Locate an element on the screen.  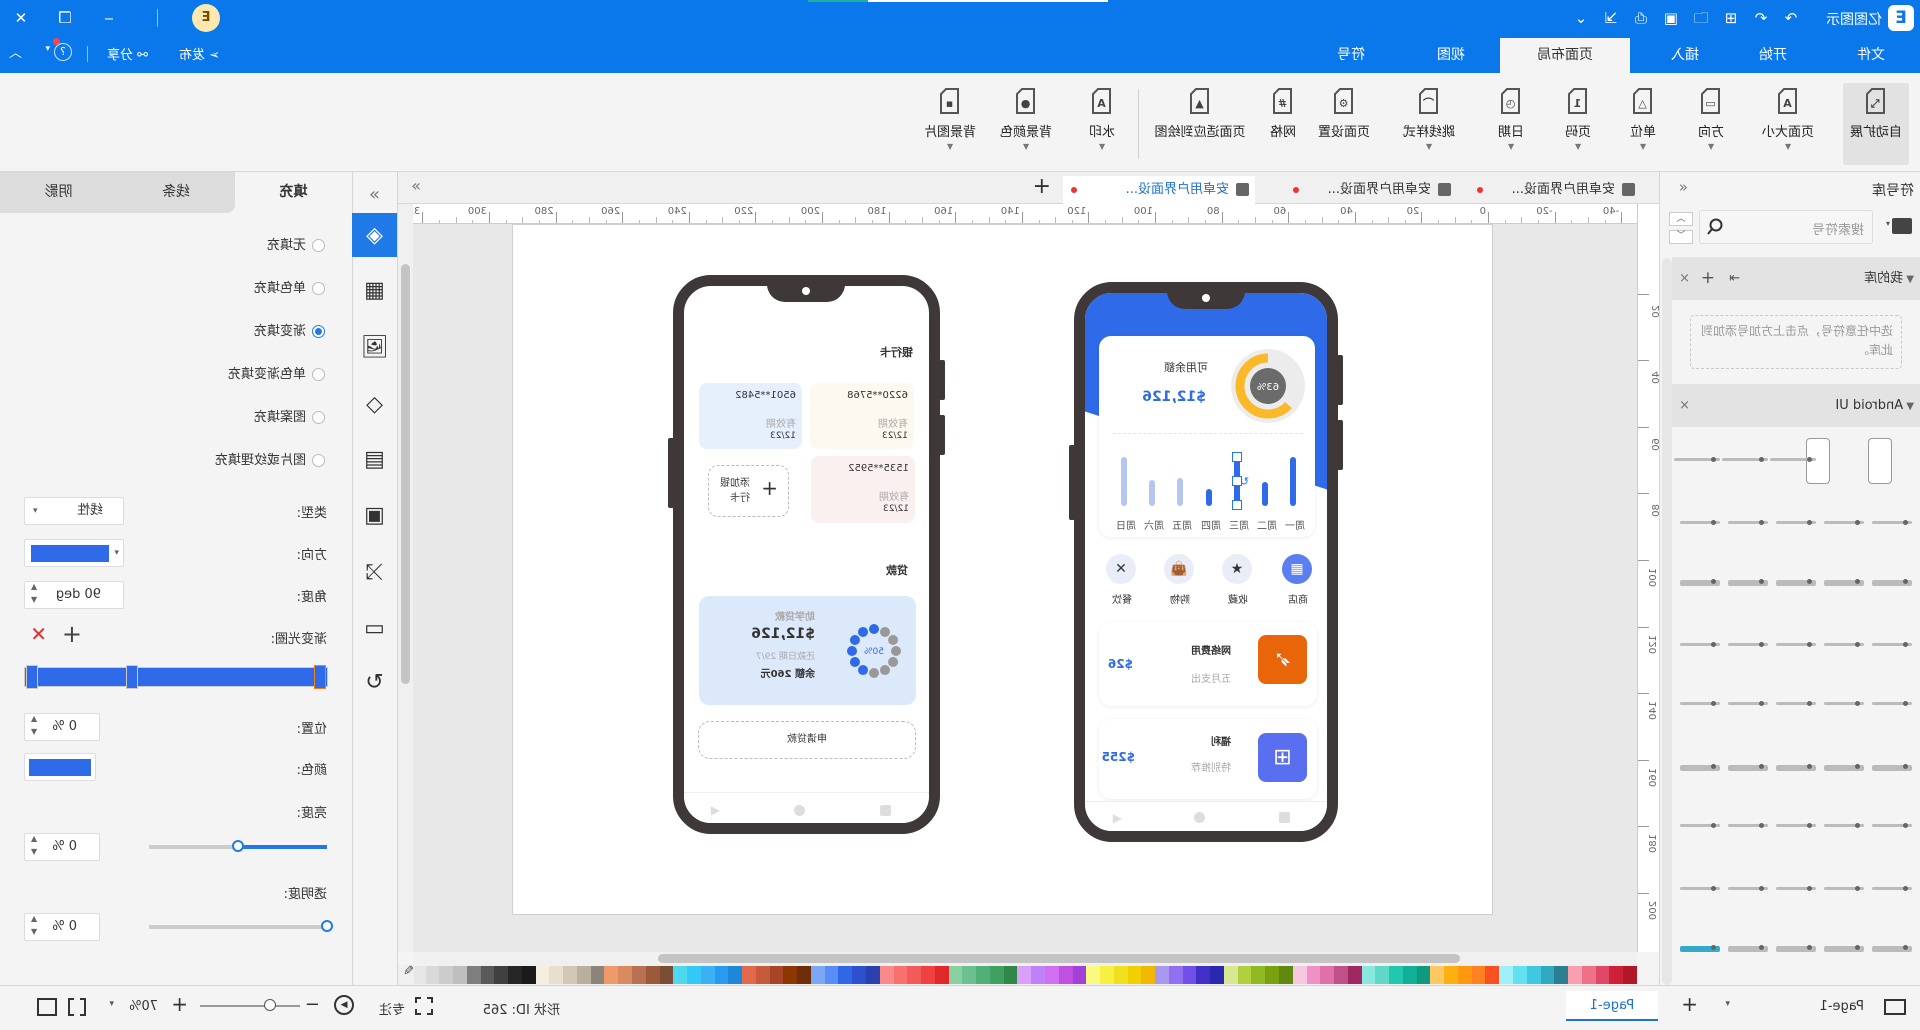
play-icon: ▶ is located at coordinates (344, 1005).